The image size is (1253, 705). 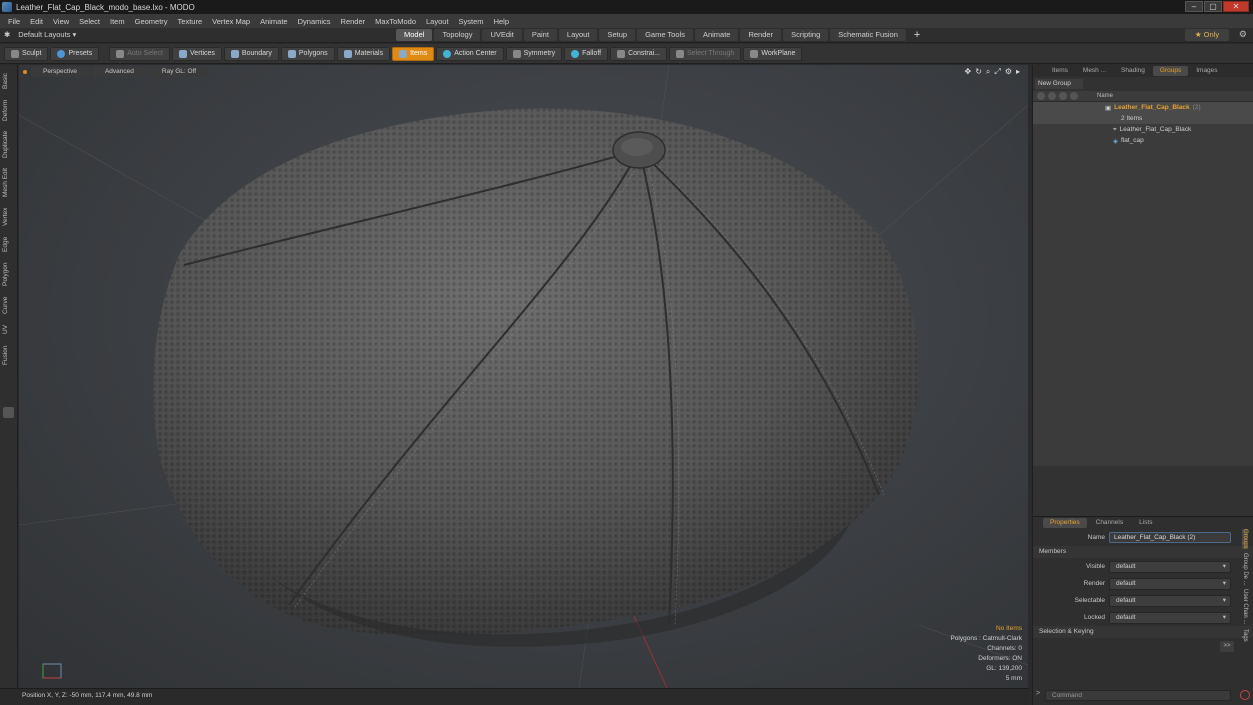 What do you see at coordinates (1206, 71) in the screenshot?
I see `tab-images: Images` at bounding box center [1206, 71].